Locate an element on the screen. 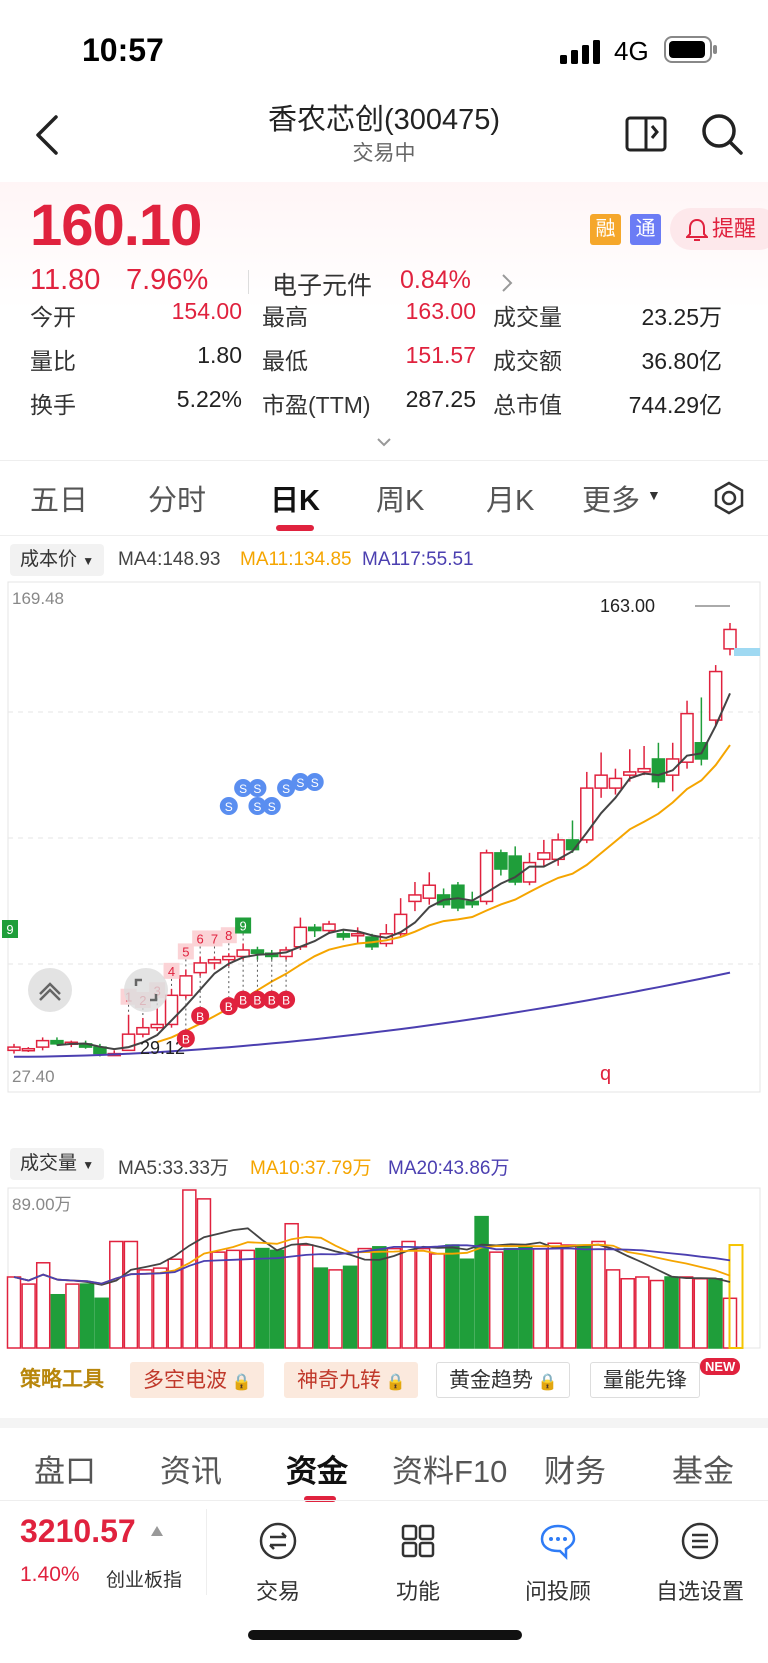 The image size is (768, 1663). nine-count-label: 7 is located at coordinates (214, 938).